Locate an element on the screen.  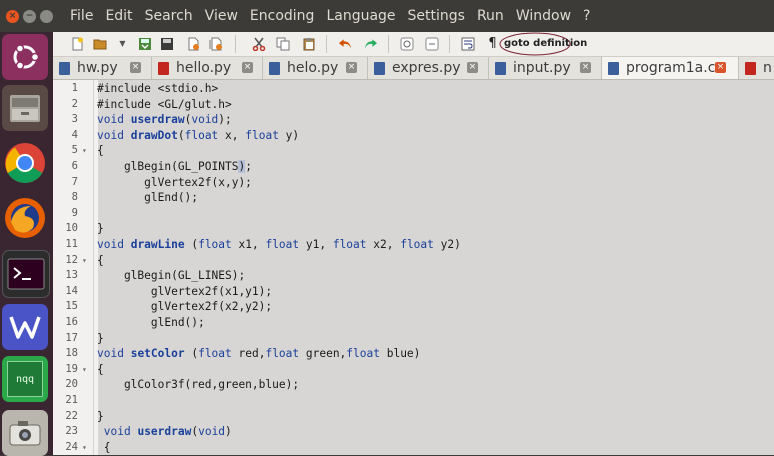
maximize-window-button is located at coordinates (46, 16).